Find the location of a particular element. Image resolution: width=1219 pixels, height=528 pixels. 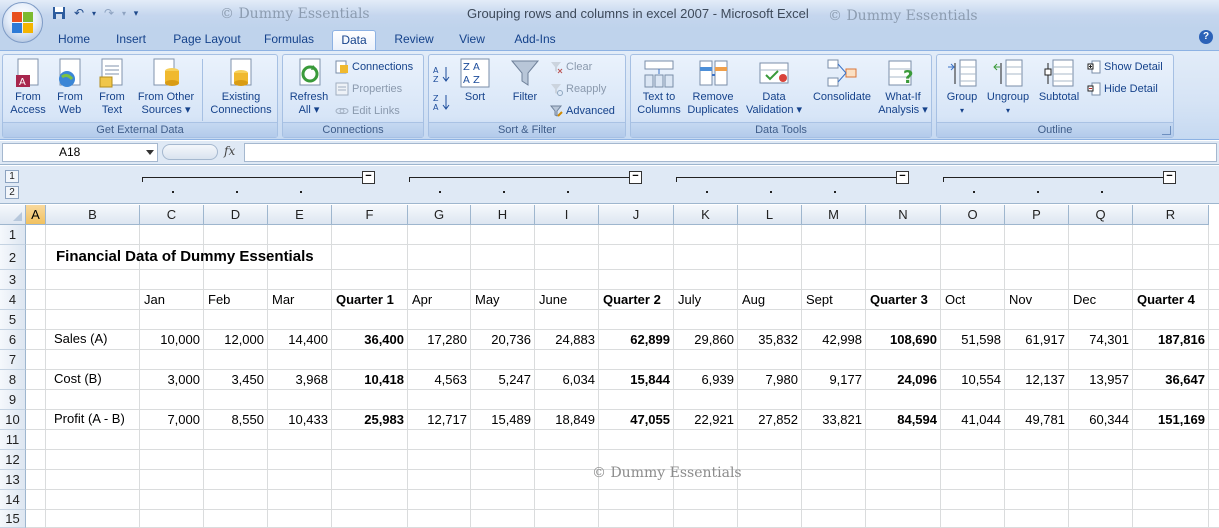

profit-cell-k: 22,921 is located at coordinates (706, 420).